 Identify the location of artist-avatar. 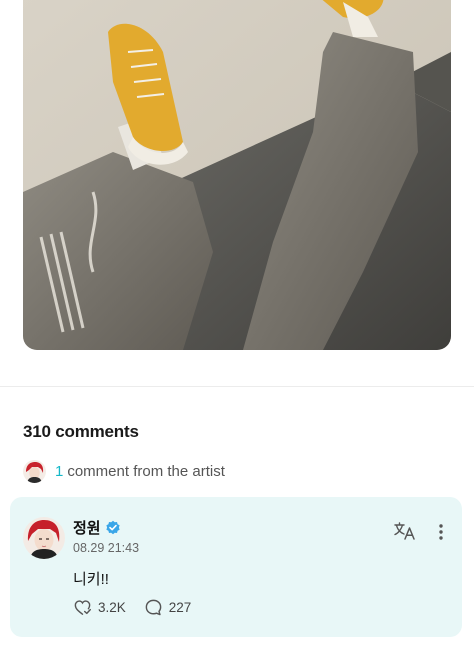
(34, 471).